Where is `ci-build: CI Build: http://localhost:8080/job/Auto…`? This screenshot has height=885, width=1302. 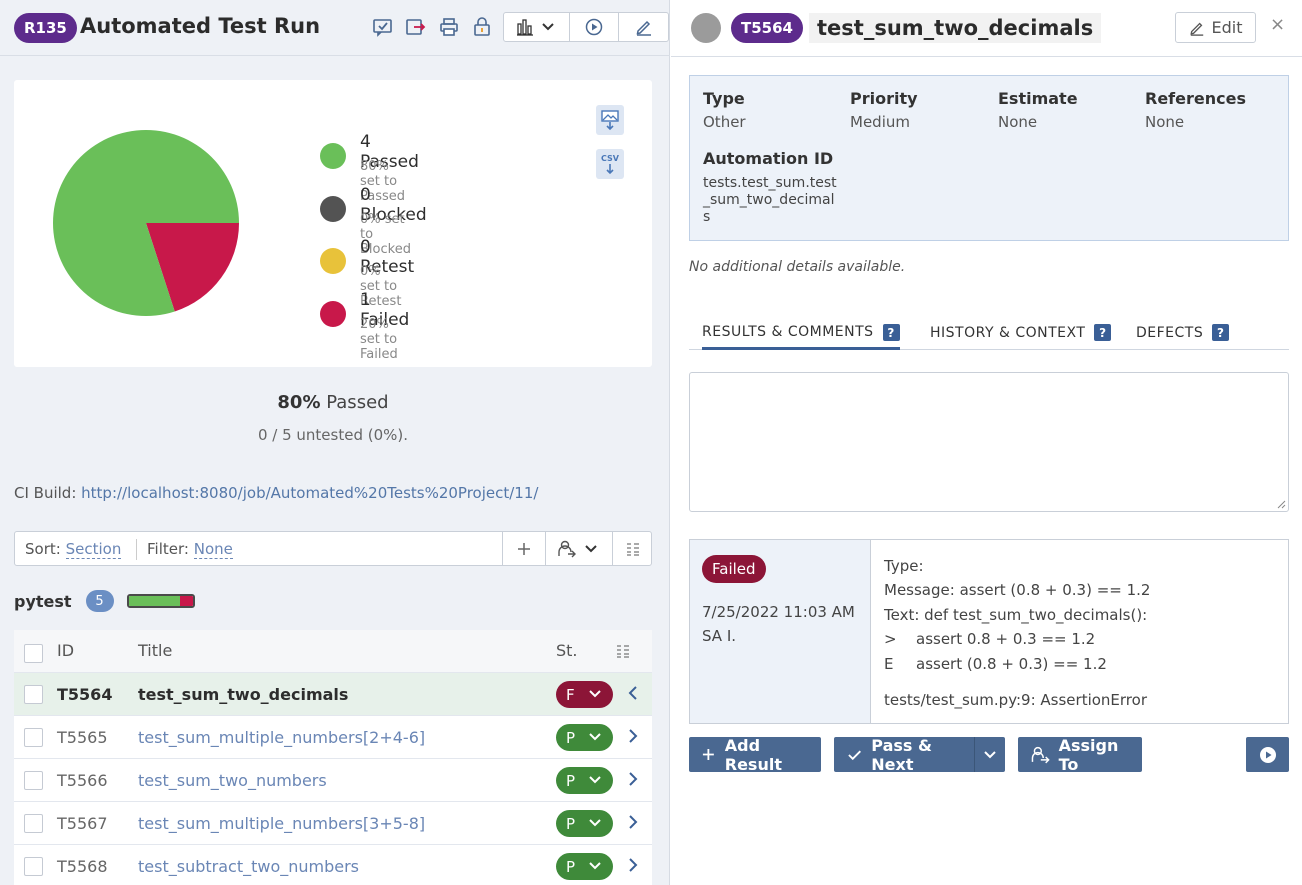
ci-build: CI Build: http://localhost:8080/job/Auto… is located at coordinates (276, 493).